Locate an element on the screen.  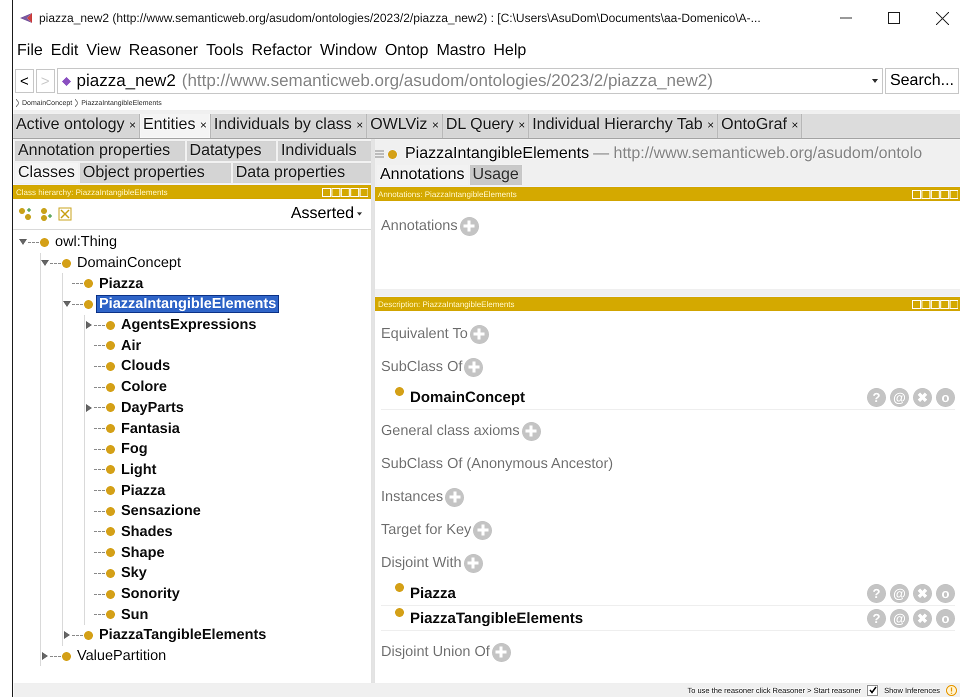
tab: Object properties is located at coordinates (155, 173).